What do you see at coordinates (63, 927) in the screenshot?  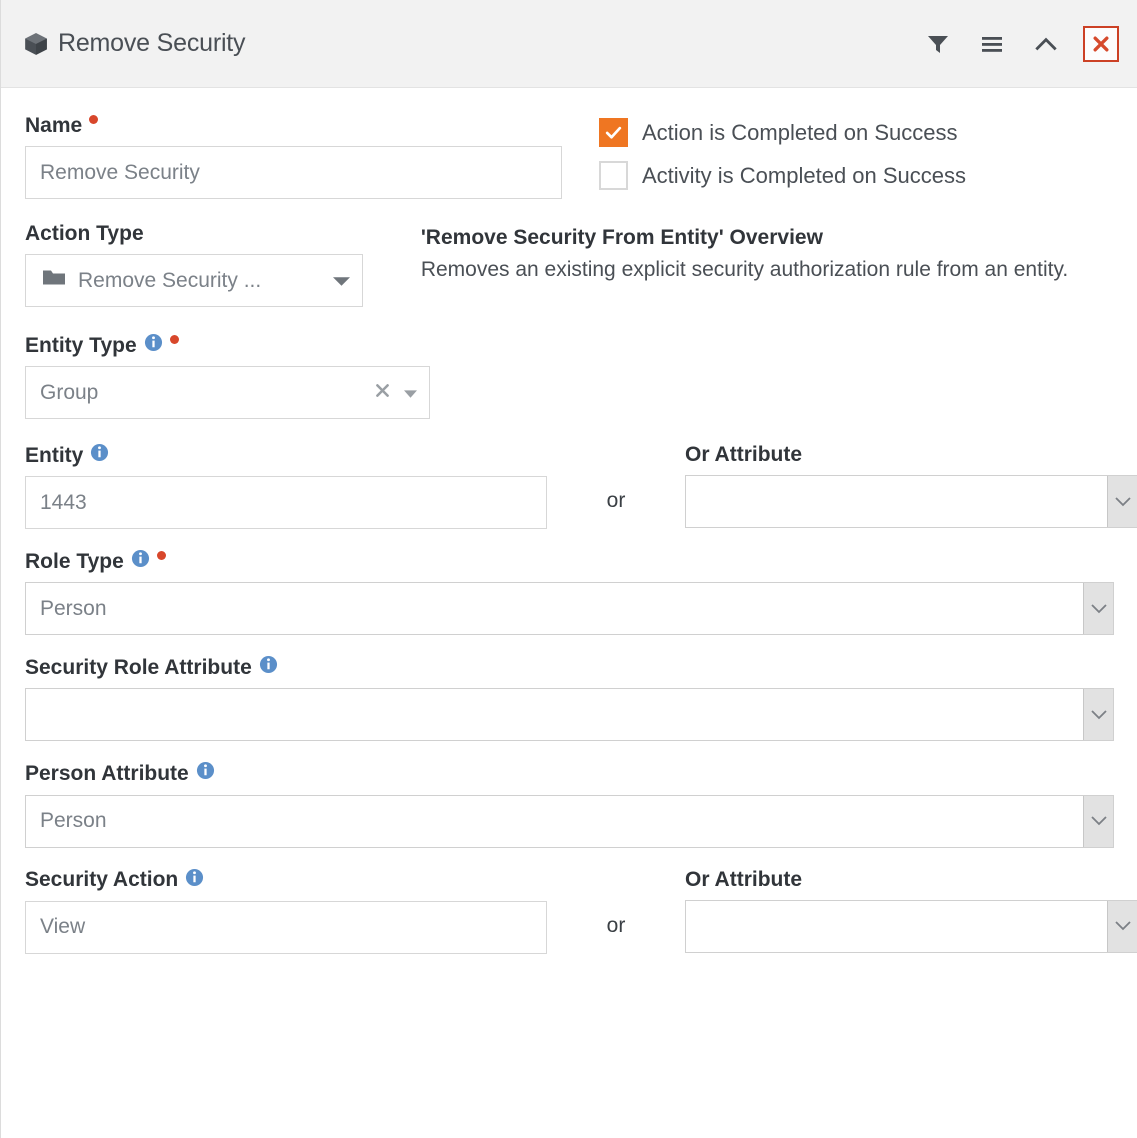 I see `security-action-value: View` at bounding box center [63, 927].